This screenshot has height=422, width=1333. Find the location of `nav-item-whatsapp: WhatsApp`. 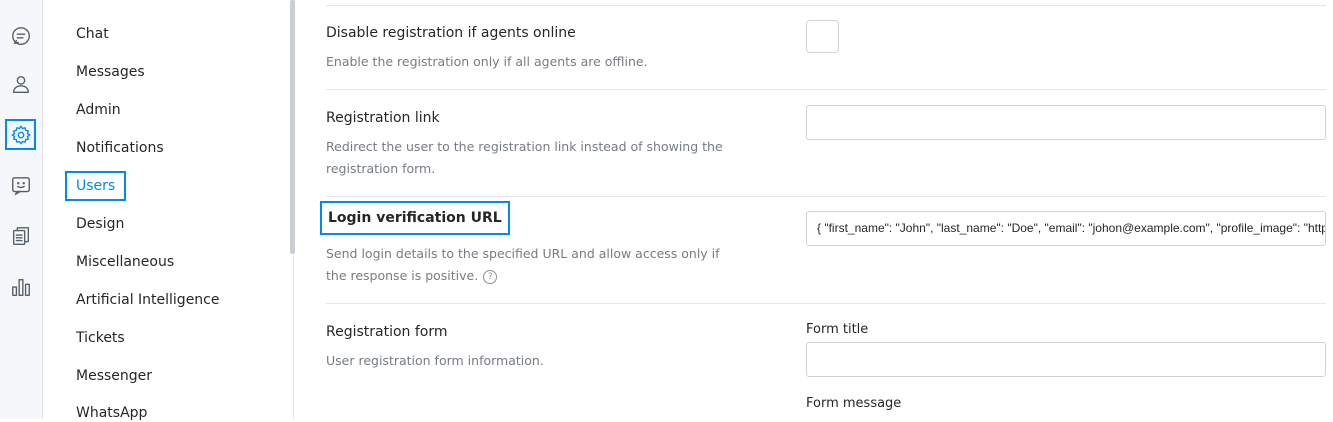

nav-item-whatsapp: WhatsApp is located at coordinates (111, 413).